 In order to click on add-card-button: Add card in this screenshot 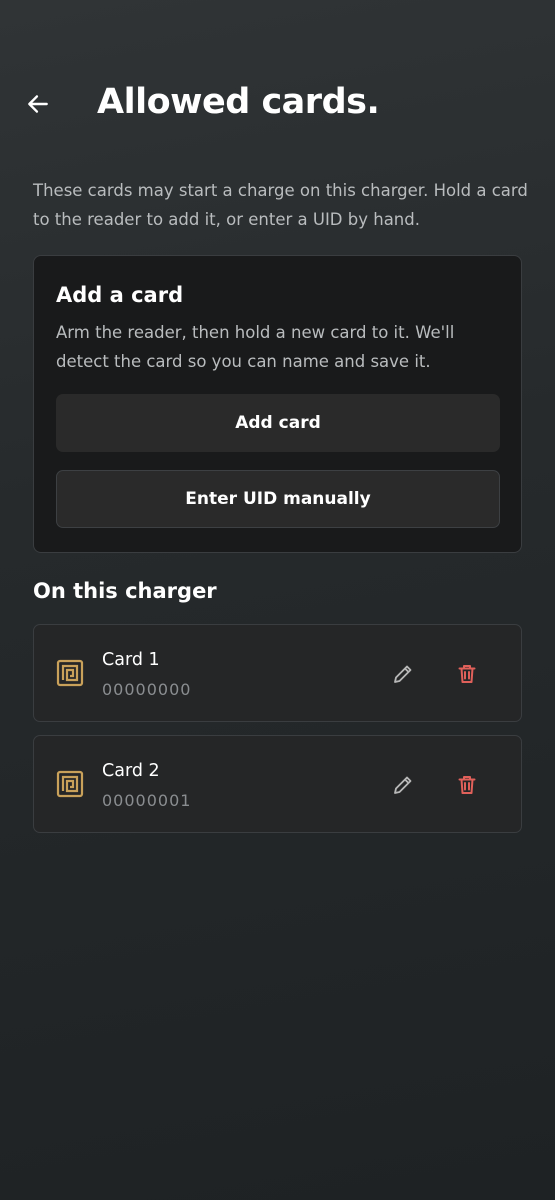, I will do `click(278, 423)`.